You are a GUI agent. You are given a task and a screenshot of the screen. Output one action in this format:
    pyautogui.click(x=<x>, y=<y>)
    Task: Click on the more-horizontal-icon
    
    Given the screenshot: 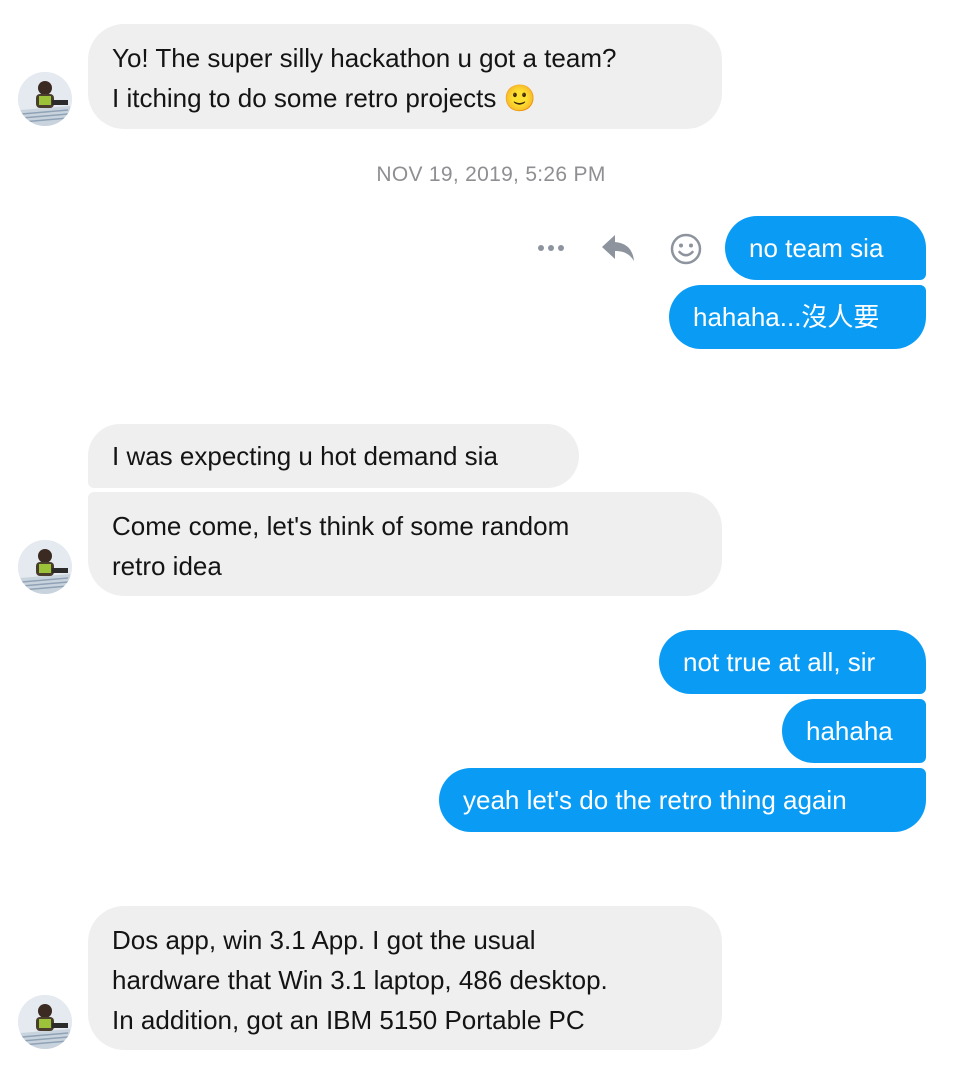 What is the action you would take?
    pyautogui.click(x=551, y=248)
    